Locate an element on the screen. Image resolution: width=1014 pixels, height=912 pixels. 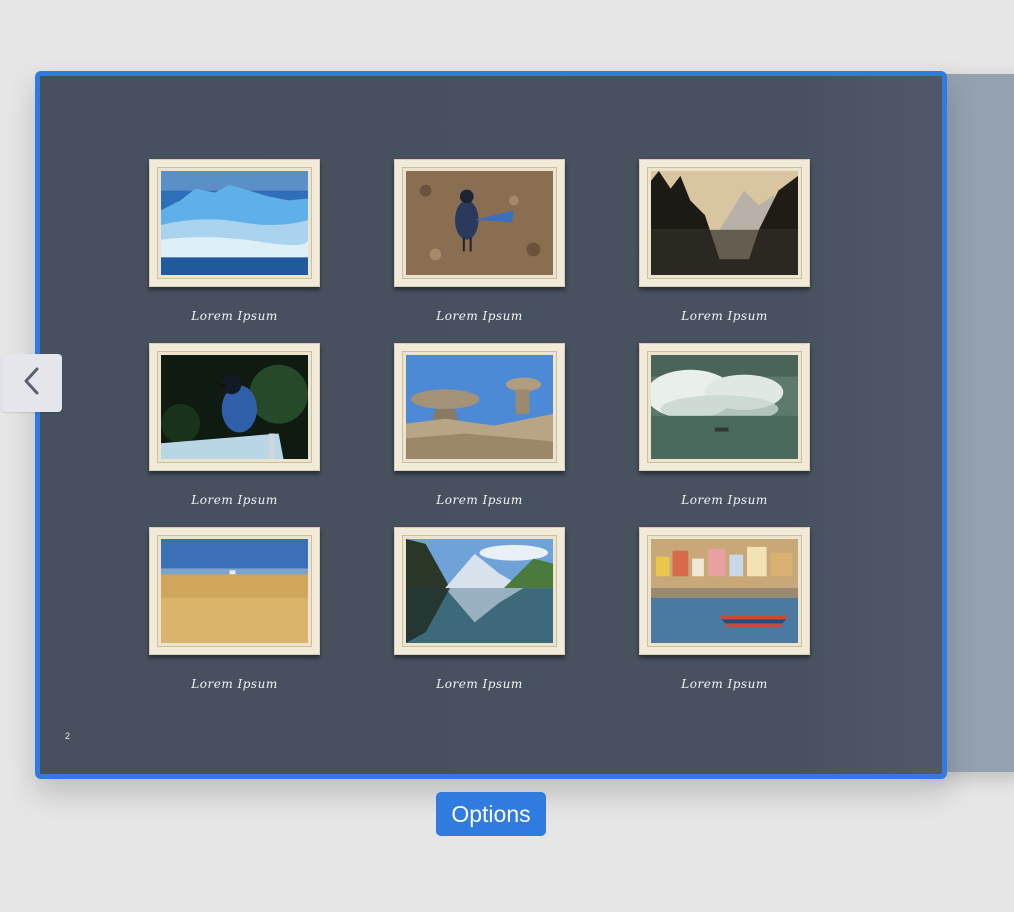
photo-mountain-lake-sunset is located at coordinates (724, 223).